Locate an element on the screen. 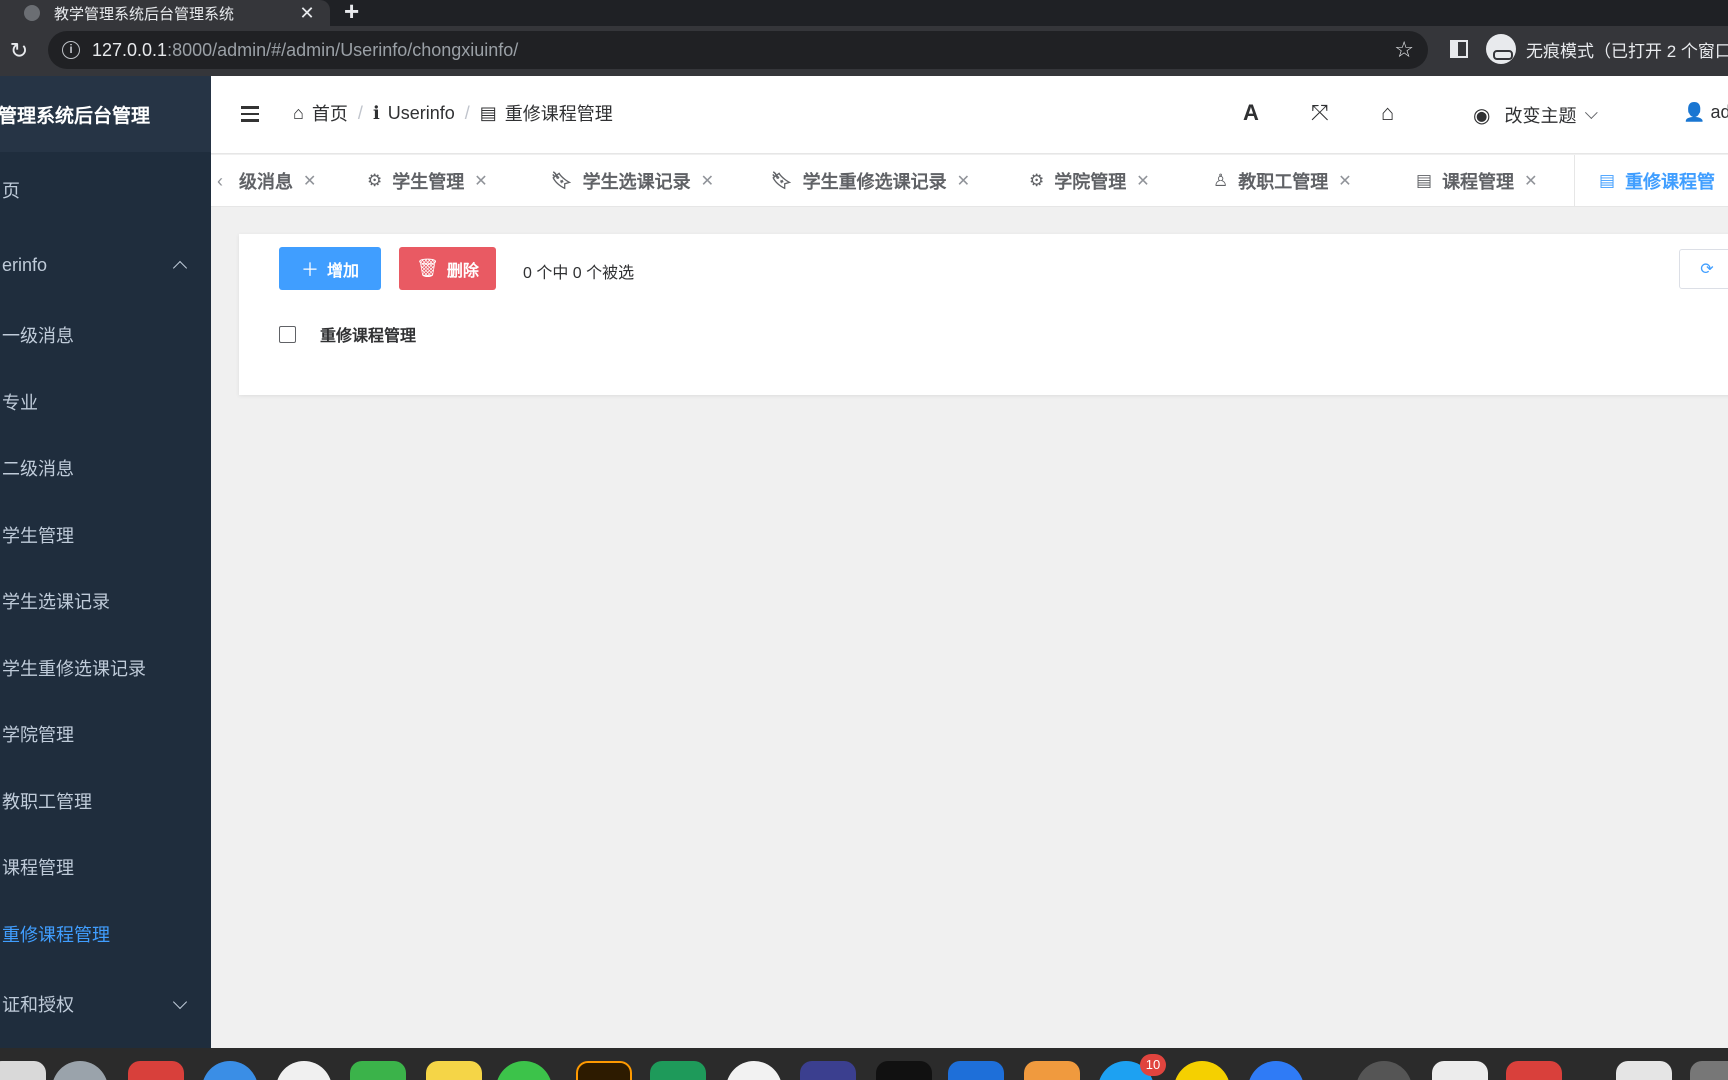  trash-icon is located at coordinates (1709, 1070).